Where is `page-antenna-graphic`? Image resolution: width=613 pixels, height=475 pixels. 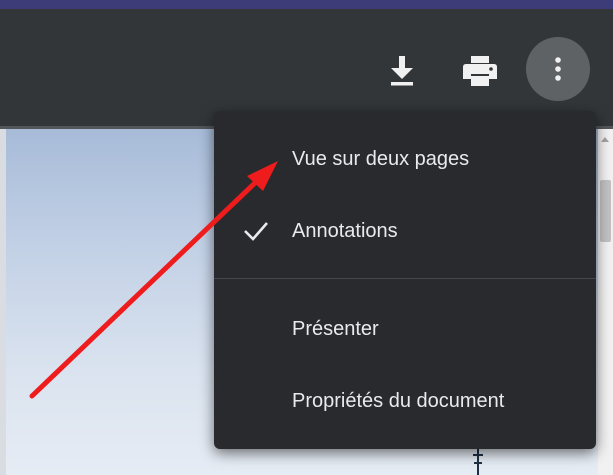 page-antenna-graphic is located at coordinates (478, 460).